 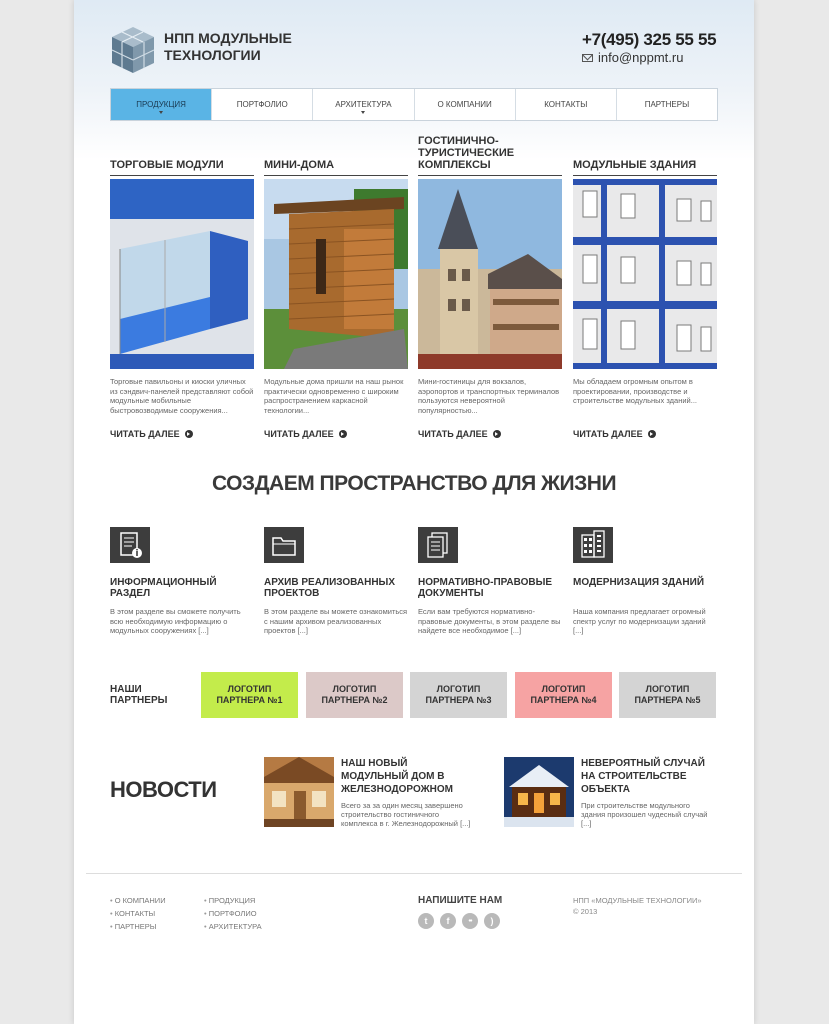 What do you see at coordinates (438, 545) in the screenshot?
I see `documents-icon` at bounding box center [438, 545].